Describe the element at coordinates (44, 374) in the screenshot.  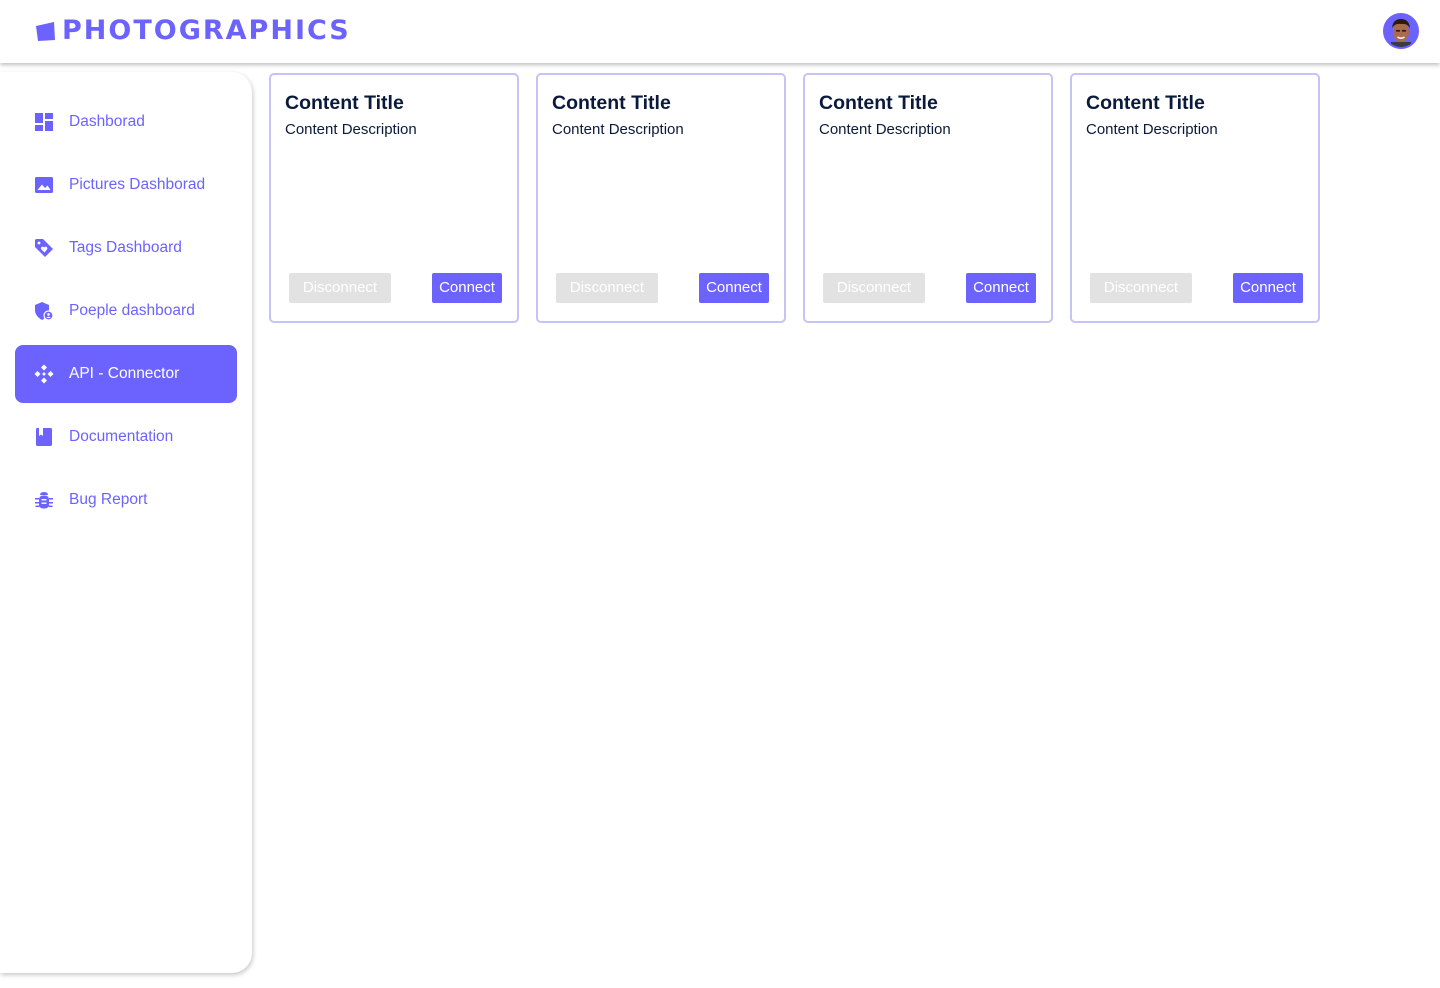
I see `api-connector-icon` at that location.